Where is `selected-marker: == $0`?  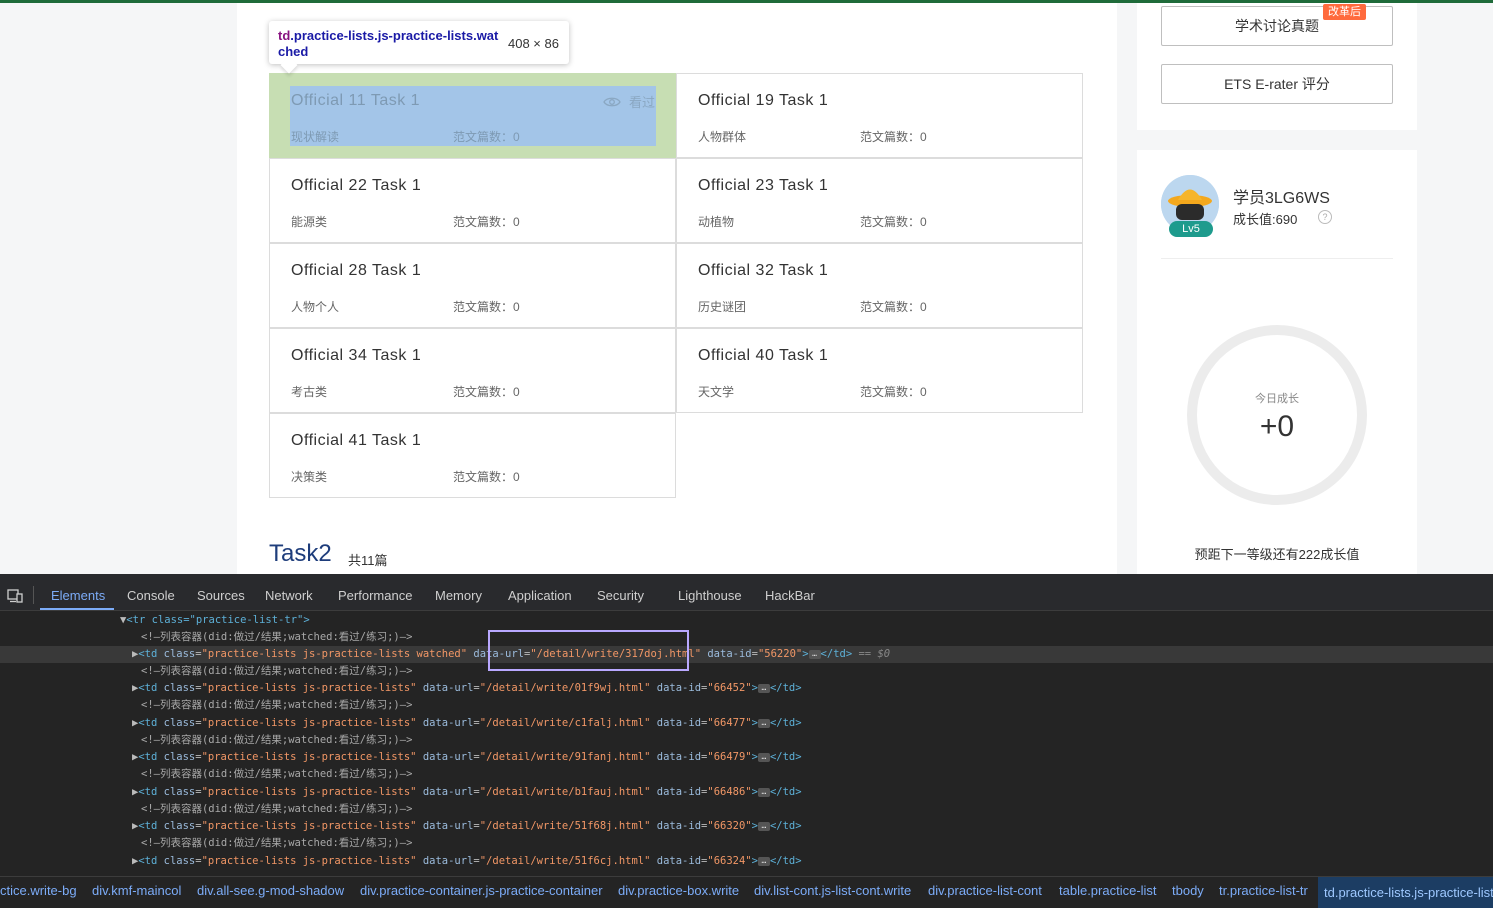
selected-marker: == $0 is located at coordinates (874, 654).